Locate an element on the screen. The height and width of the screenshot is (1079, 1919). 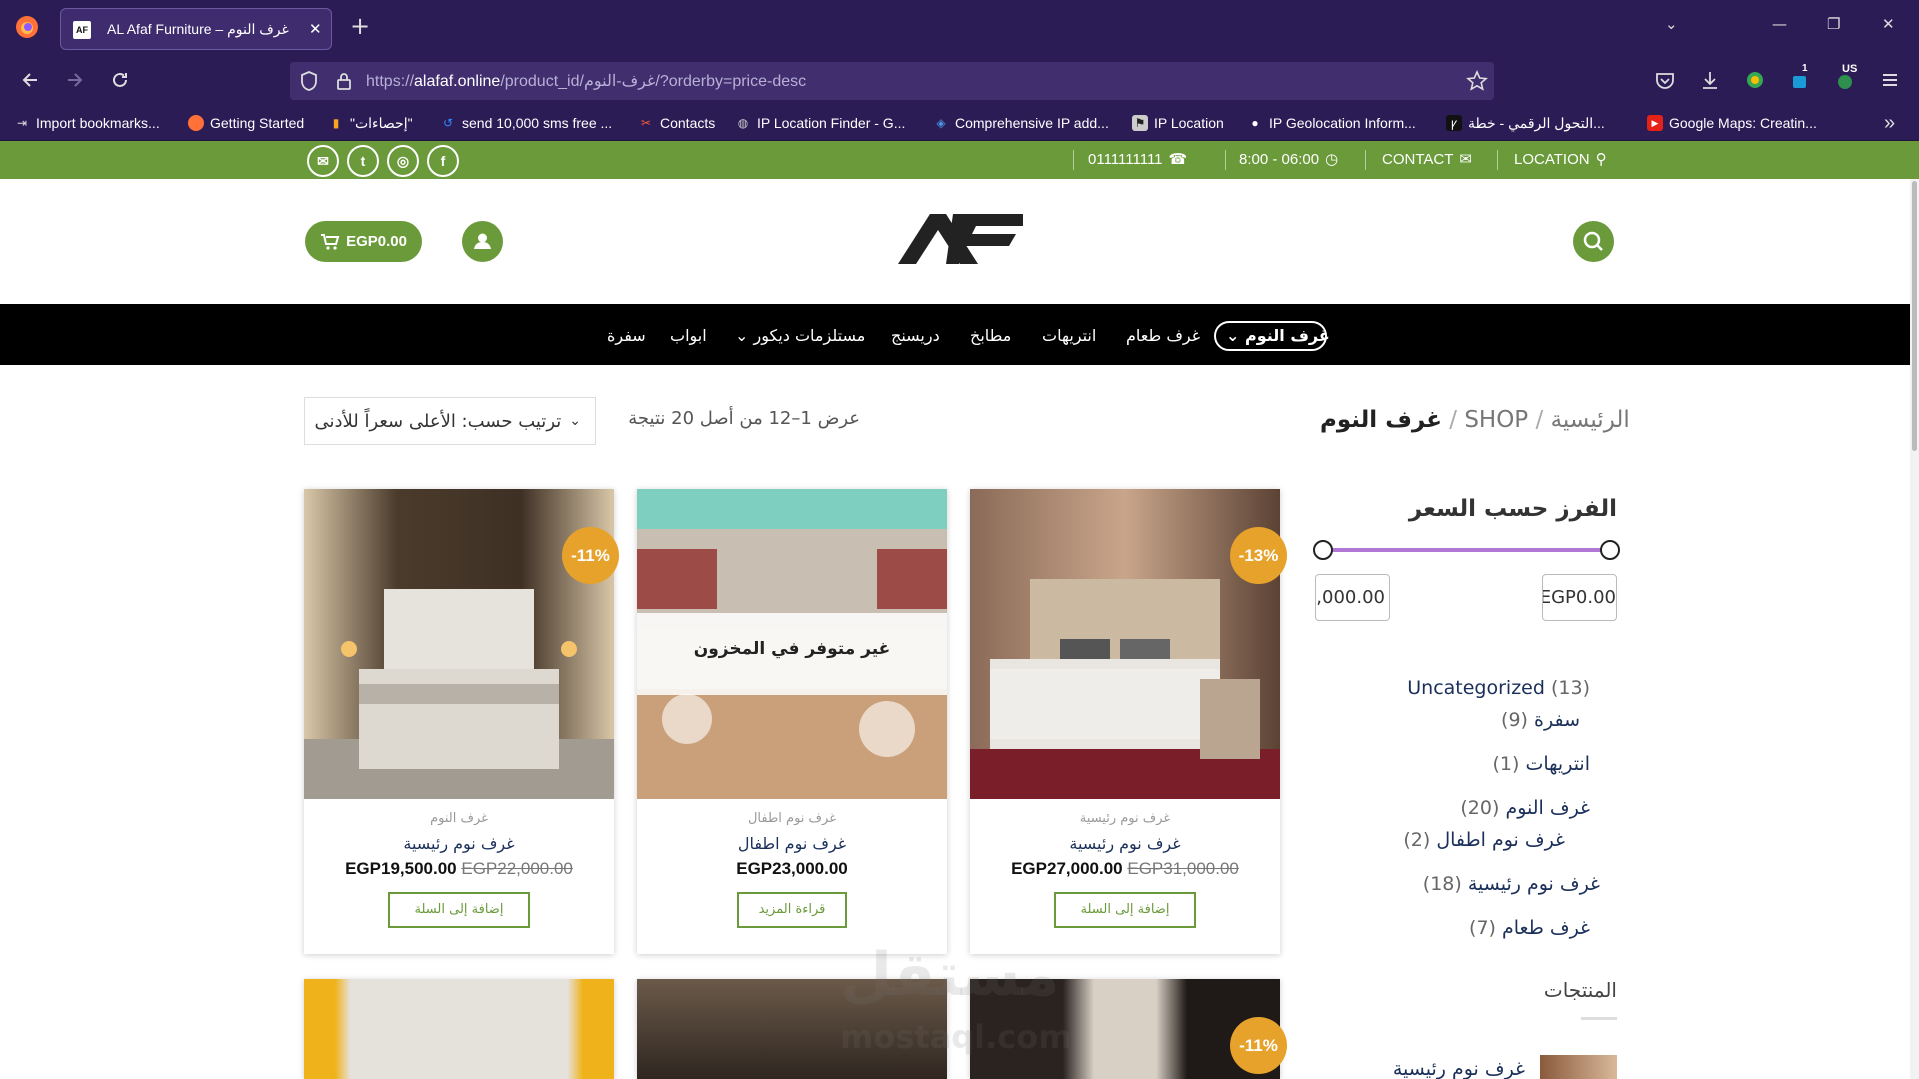
download-icon is located at coordinates (1710, 80).